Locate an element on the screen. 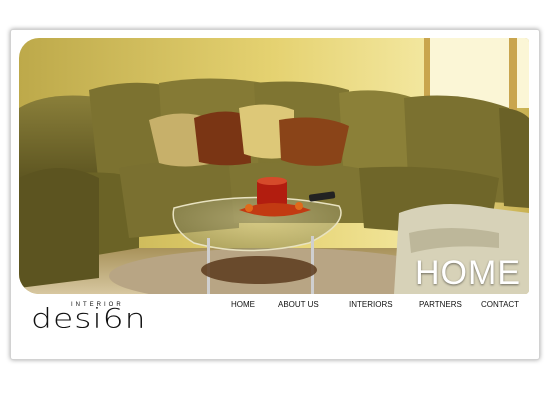 The height and width of the screenshot is (400, 550). nav-contact: CONTACT is located at coordinates (500, 304).